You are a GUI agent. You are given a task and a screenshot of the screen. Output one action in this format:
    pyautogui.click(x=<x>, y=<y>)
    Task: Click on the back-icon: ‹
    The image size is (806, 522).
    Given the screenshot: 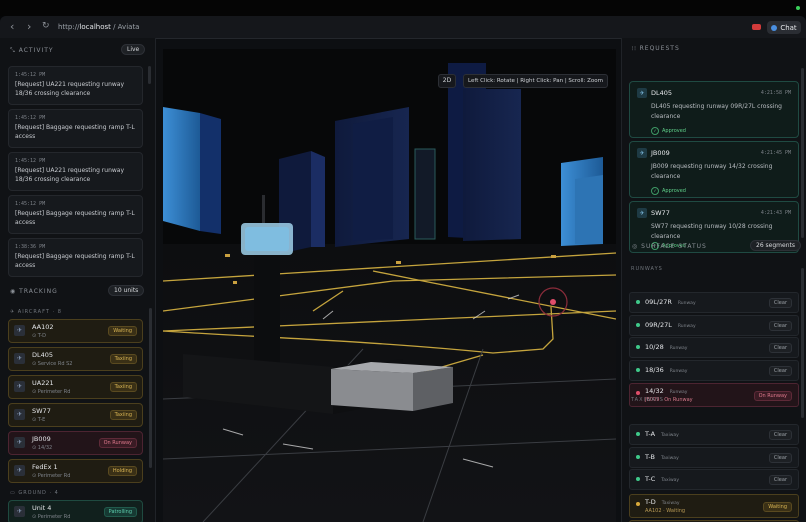 What is the action you would take?
    pyautogui.click(x=12, y=26)
    